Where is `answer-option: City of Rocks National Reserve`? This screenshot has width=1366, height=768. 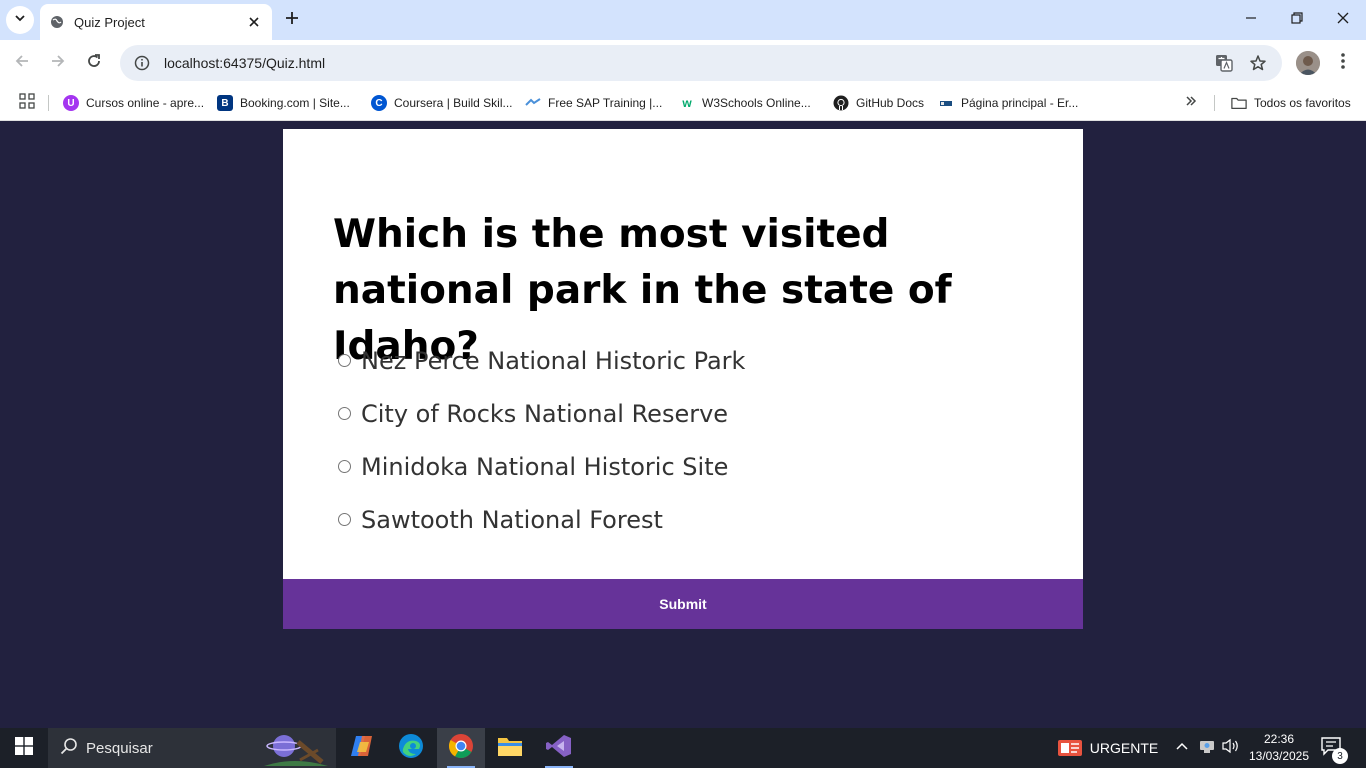
answer-option: City of Rocks National Reserve is located at coordinates (683, 413).